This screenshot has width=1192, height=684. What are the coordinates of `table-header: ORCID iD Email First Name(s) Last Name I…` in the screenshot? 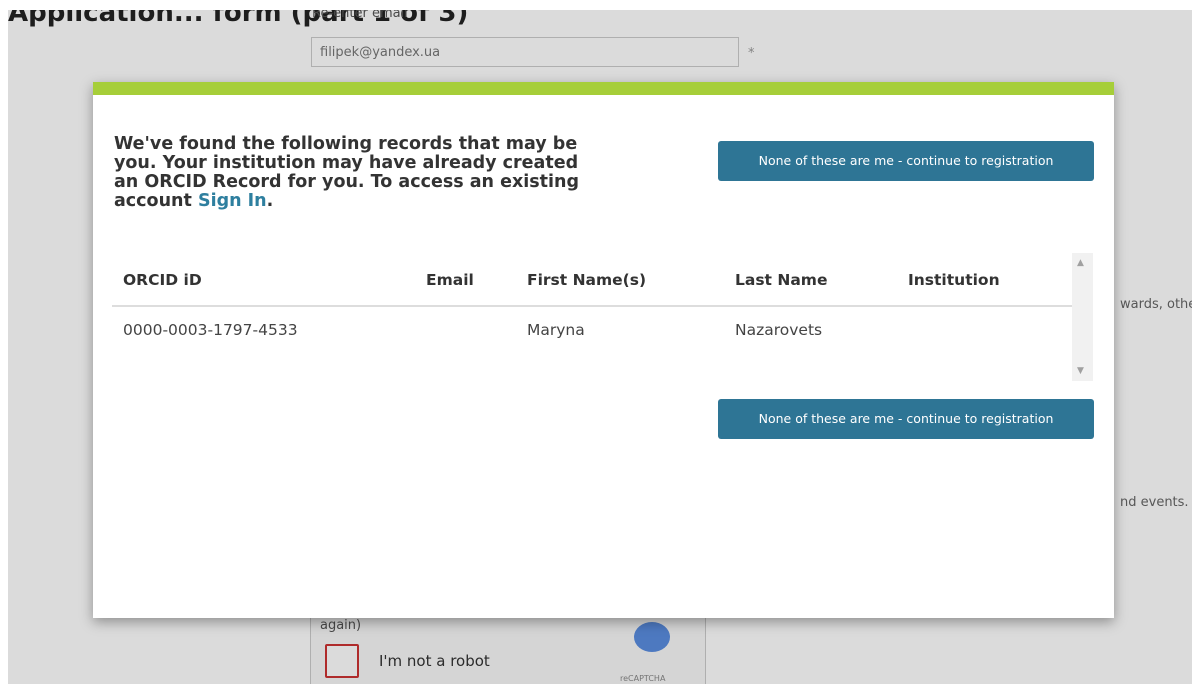 It's located at (592, 281).